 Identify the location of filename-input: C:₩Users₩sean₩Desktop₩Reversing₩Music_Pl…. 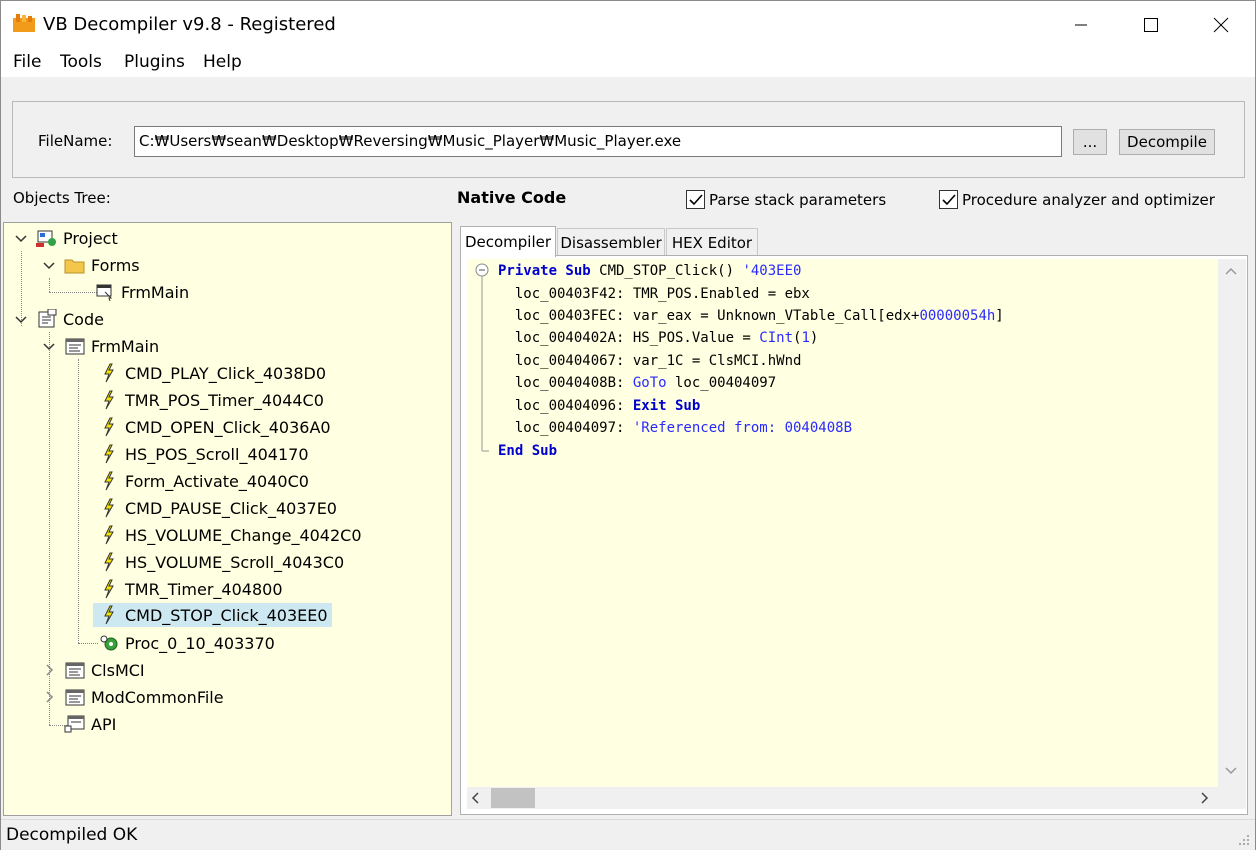
(598, 141).